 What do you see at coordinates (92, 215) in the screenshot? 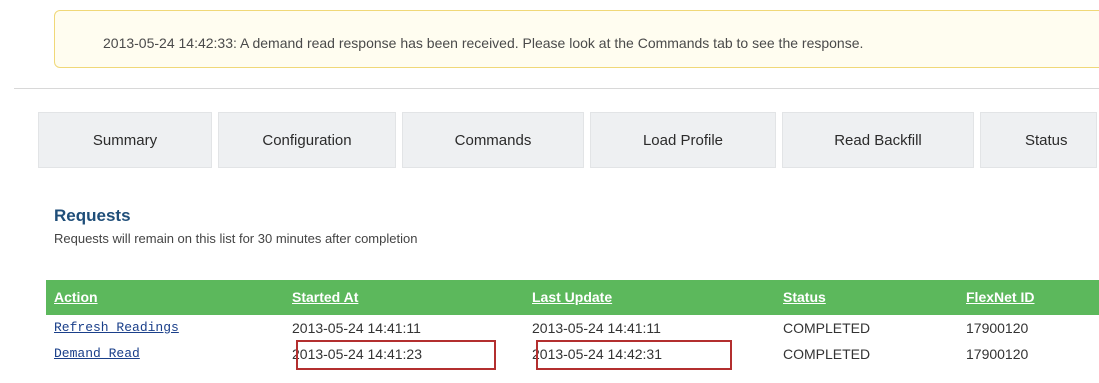
I see `requests-title: Requests` at bounding box center [92, 215].